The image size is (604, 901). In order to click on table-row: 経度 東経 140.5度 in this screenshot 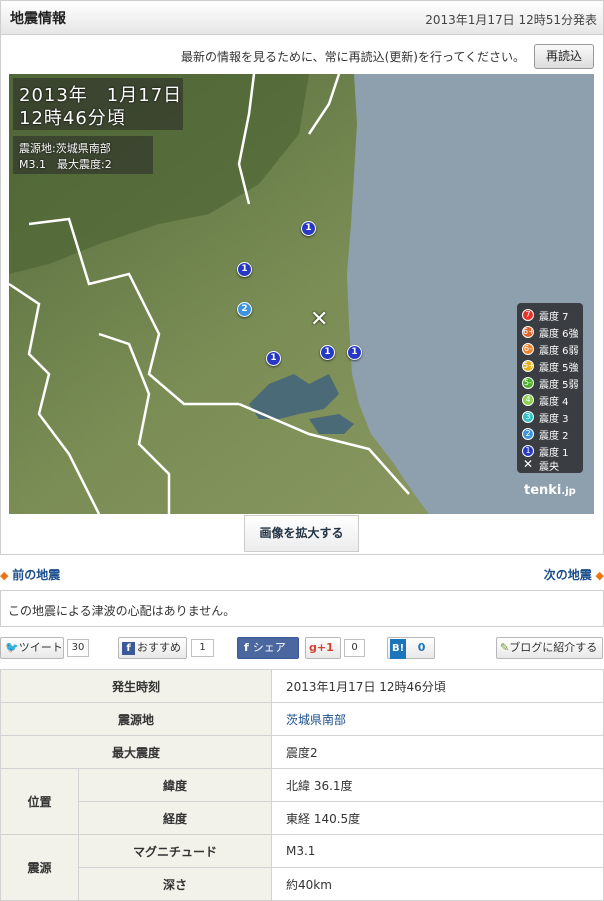, I will do `click(302, 818)`.